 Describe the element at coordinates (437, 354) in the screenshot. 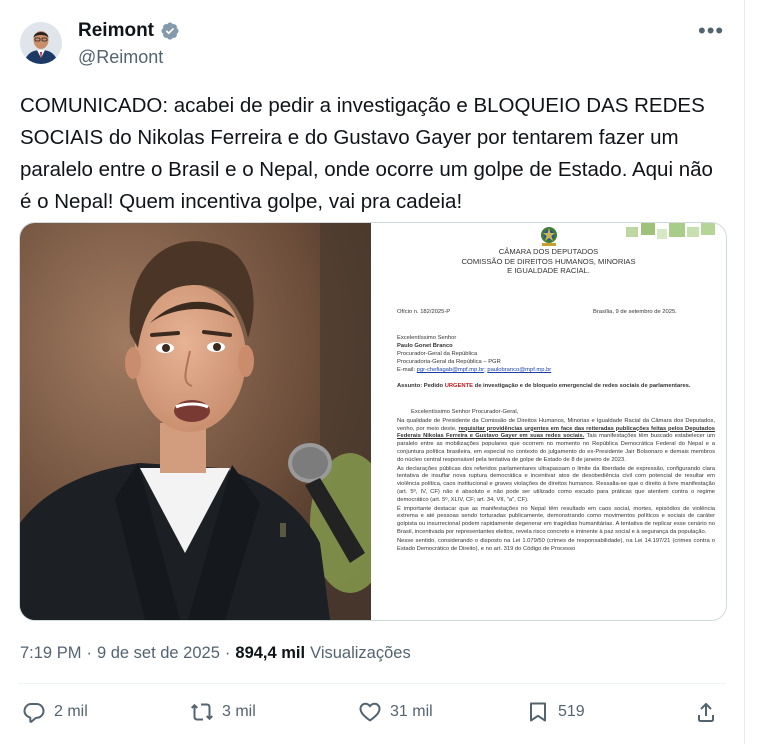

I see `recipient-title: Procurador-Geral da República` at that location.